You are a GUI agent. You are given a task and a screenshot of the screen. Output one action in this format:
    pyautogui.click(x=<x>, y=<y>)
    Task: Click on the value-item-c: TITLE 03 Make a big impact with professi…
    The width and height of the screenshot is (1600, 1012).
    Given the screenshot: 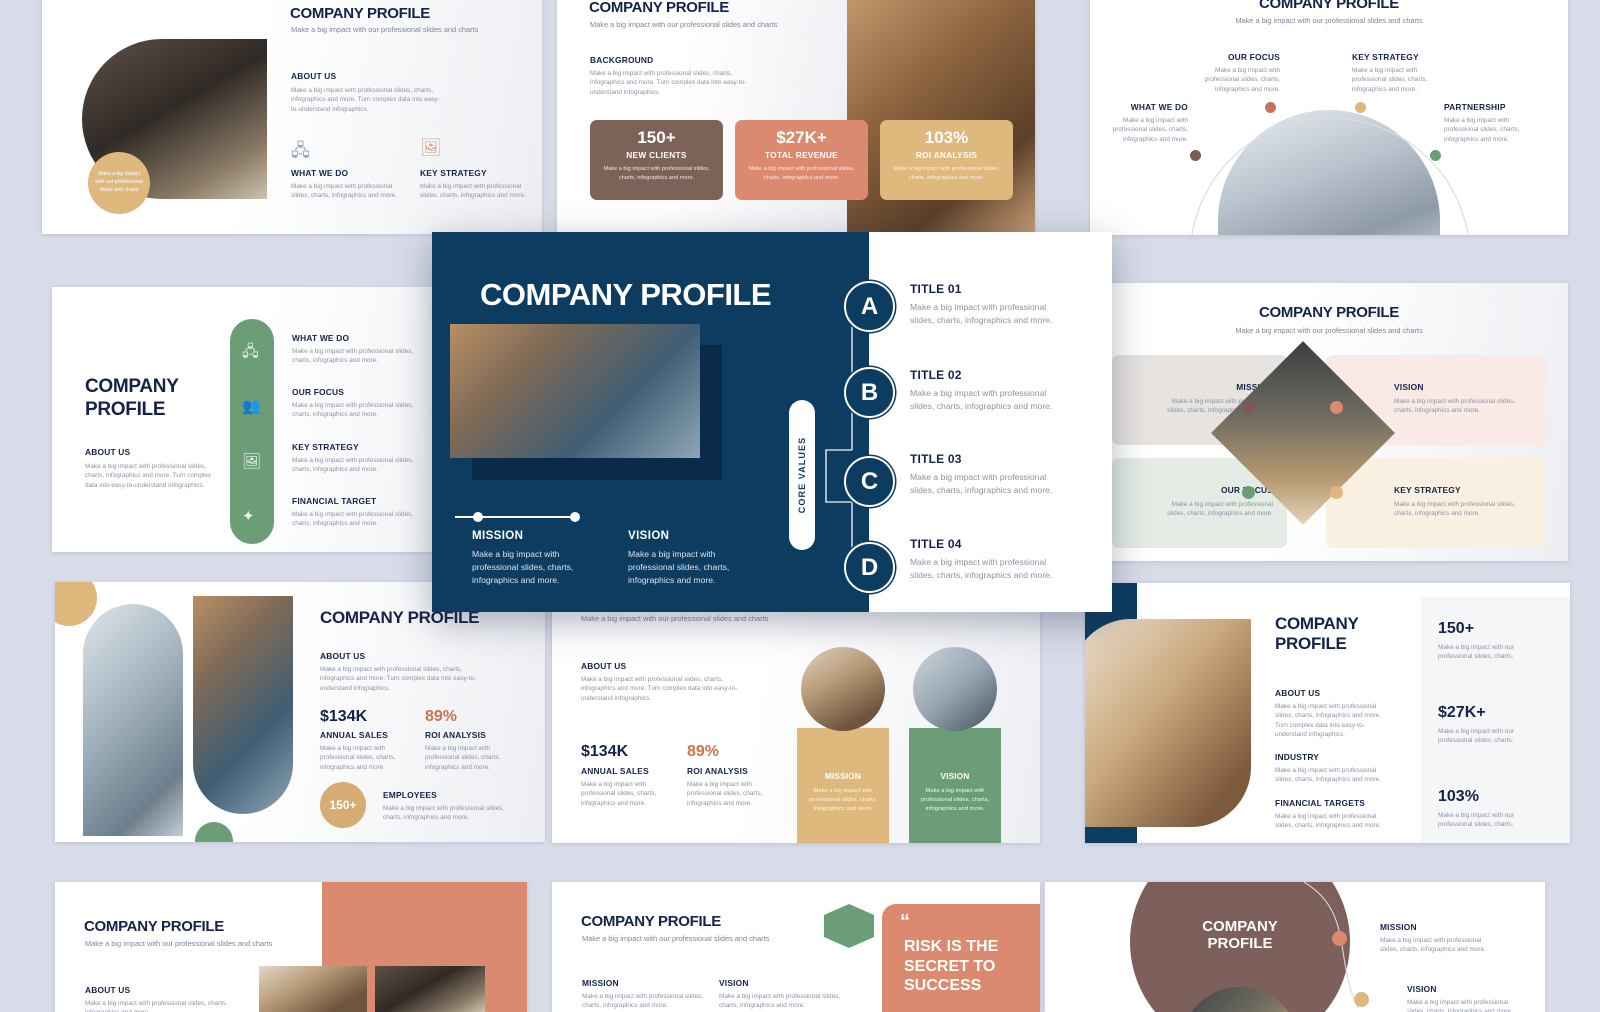 What is the action you would take?
    pyautogui.click(x=991, y=474)
    